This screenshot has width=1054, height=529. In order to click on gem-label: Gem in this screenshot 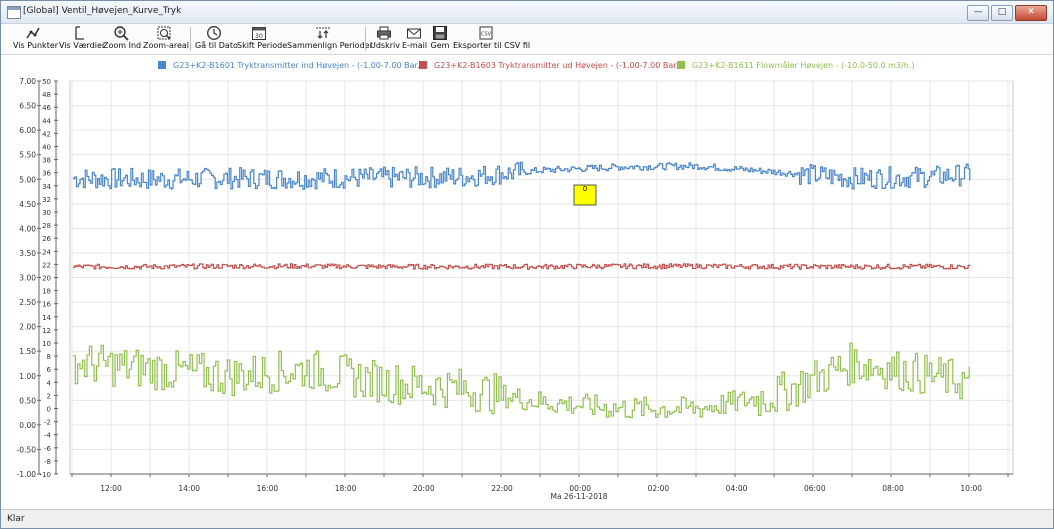, I will do `click(440, 45)`.